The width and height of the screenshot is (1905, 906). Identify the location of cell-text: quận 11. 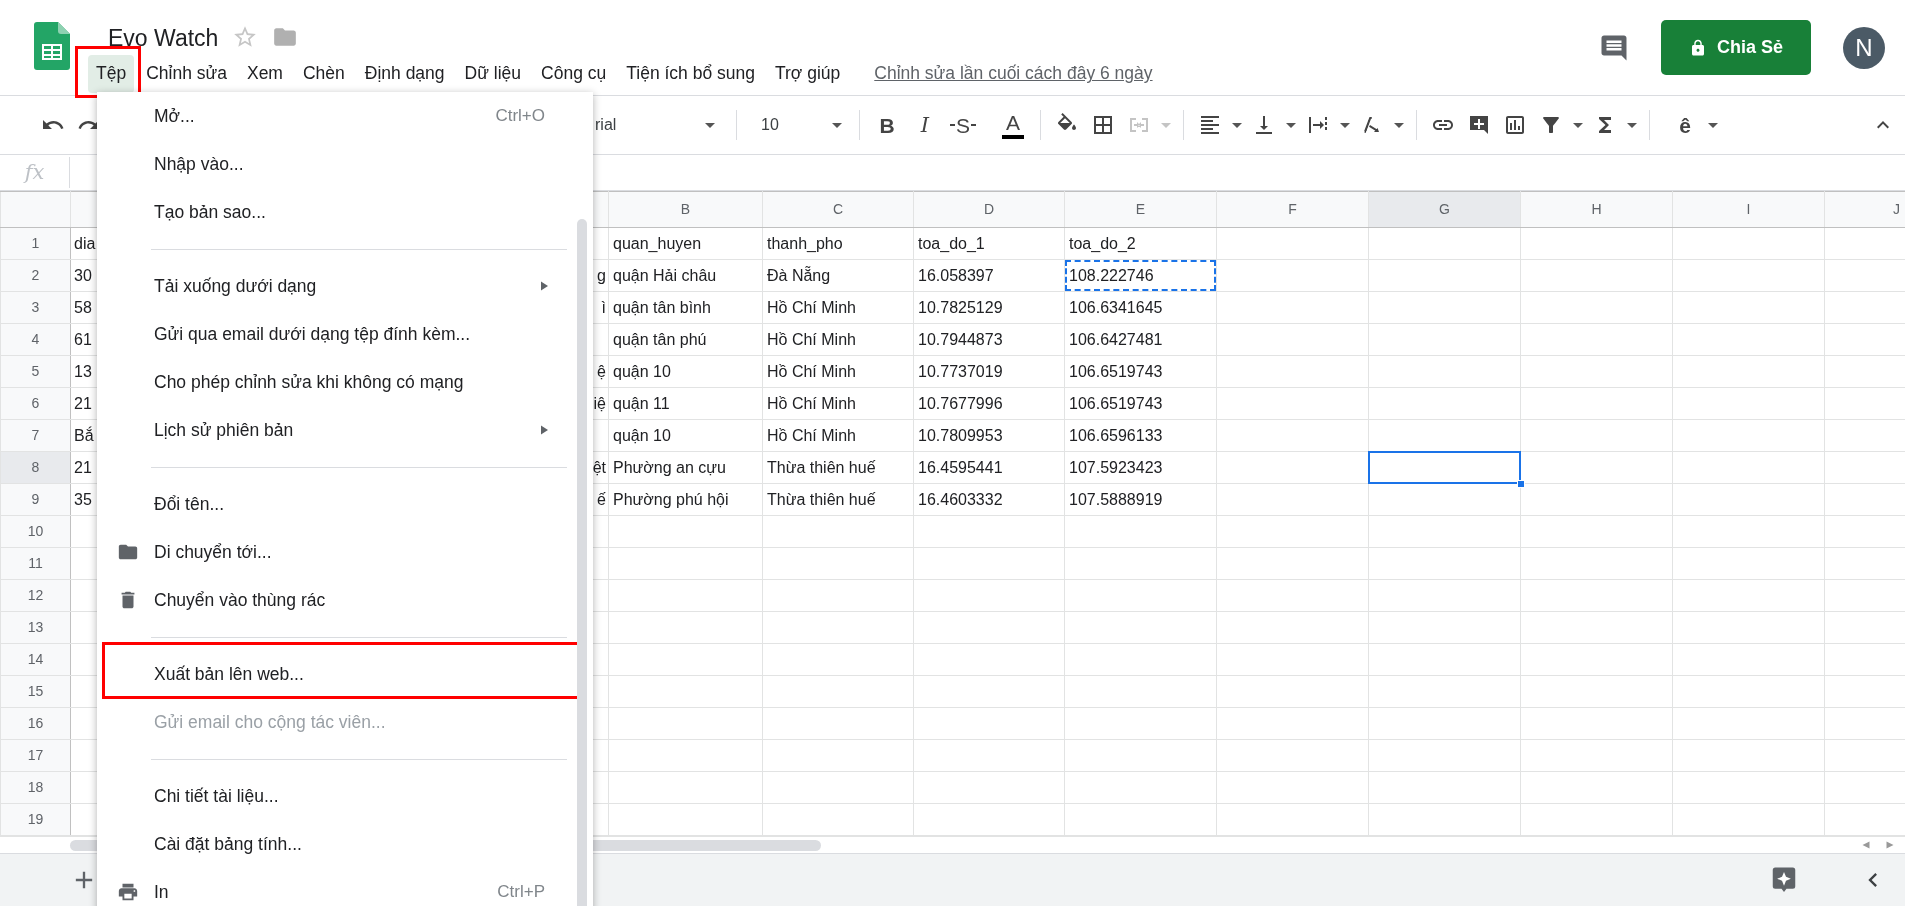
(641, 404).